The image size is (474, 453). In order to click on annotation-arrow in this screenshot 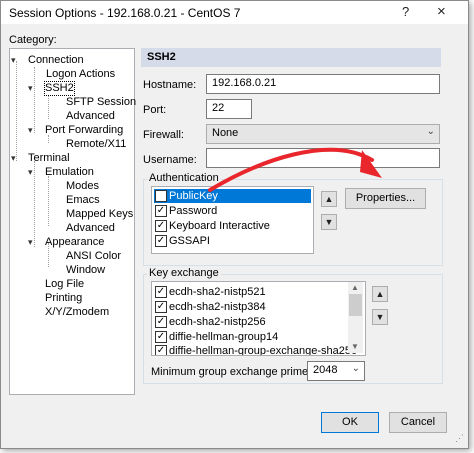, I will do `click(295, 169)`.